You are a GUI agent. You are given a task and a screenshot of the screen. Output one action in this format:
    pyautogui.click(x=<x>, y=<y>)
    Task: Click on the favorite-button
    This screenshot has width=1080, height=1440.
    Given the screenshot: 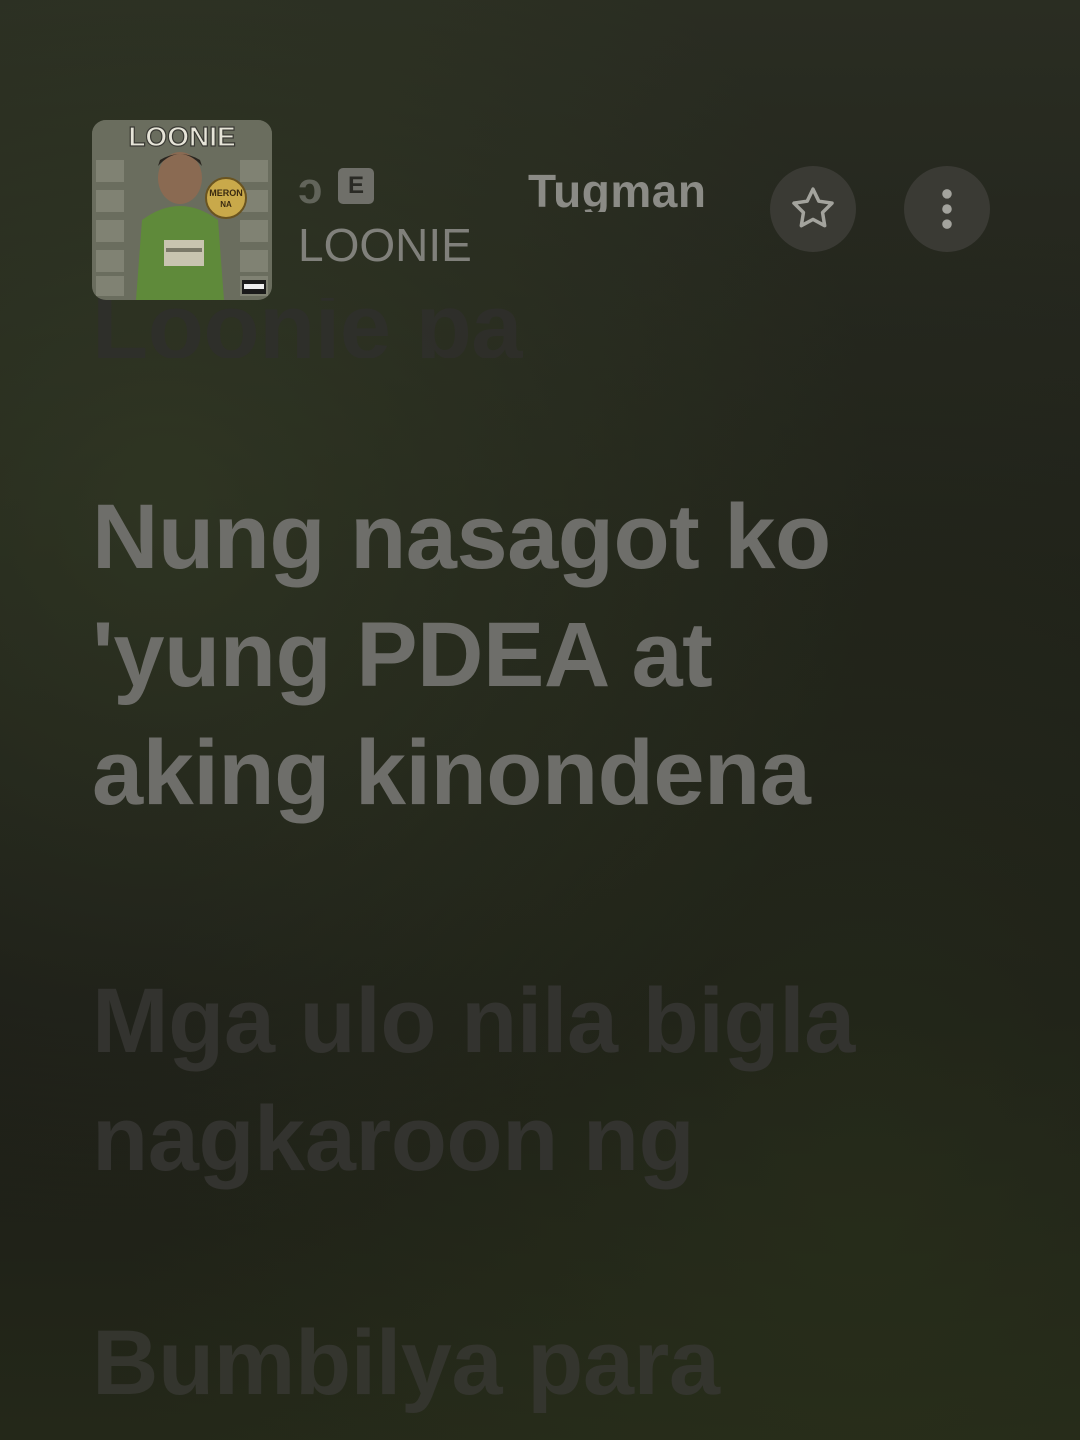 What is the action you would take?
    pyautogui.click(x=813, y=209)
    